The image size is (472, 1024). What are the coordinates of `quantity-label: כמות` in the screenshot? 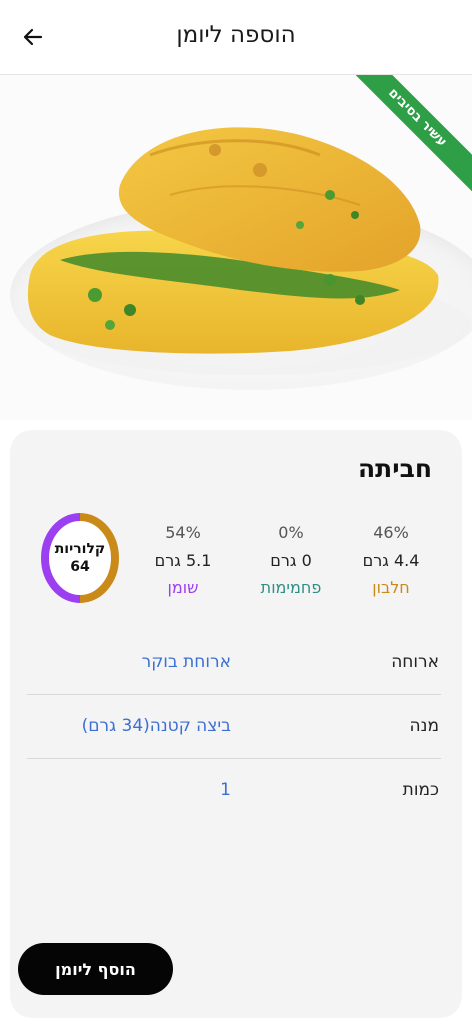 It's located at (420, 790).